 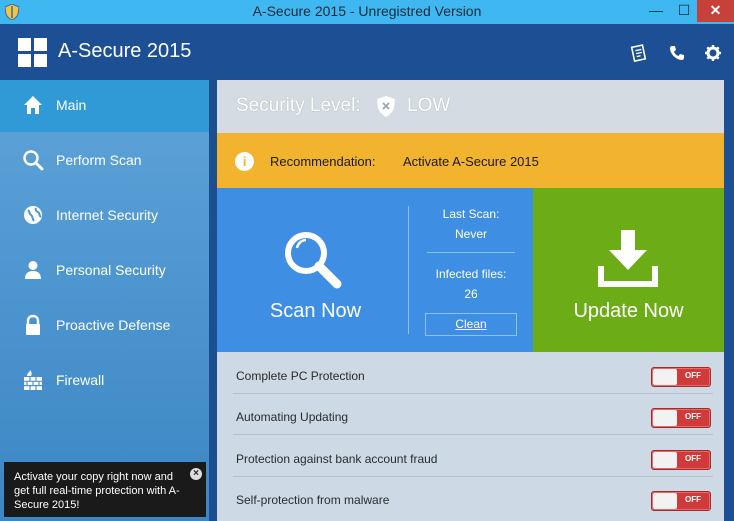 I want to click on sidebar-item-label: Firewall, so click(x=80, y=380).